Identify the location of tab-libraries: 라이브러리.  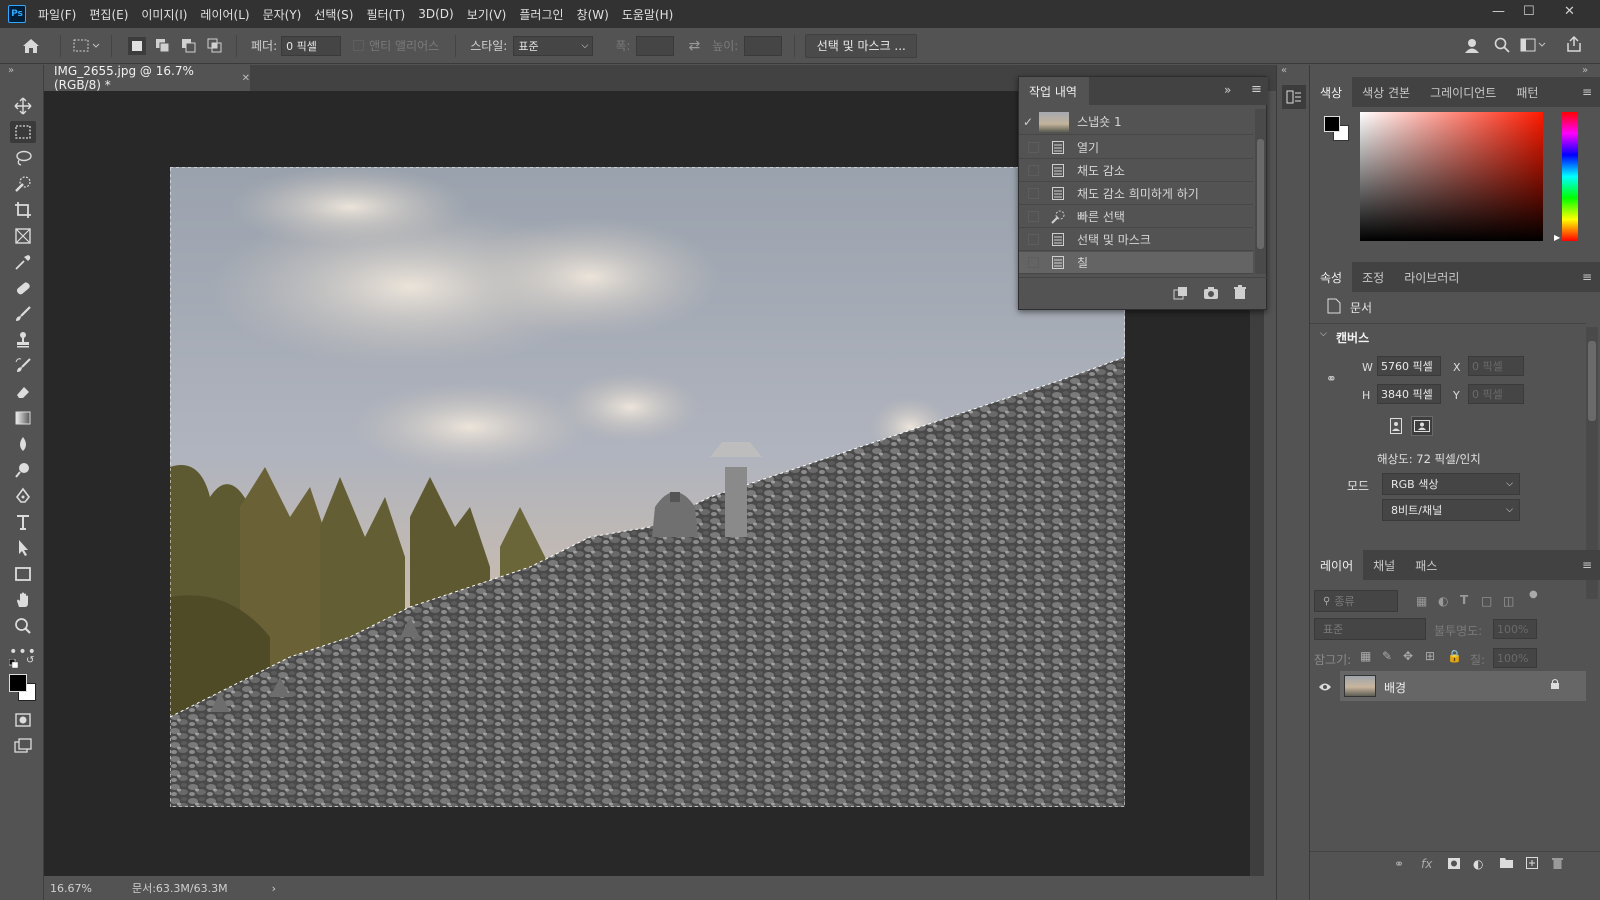
(1431, 277).